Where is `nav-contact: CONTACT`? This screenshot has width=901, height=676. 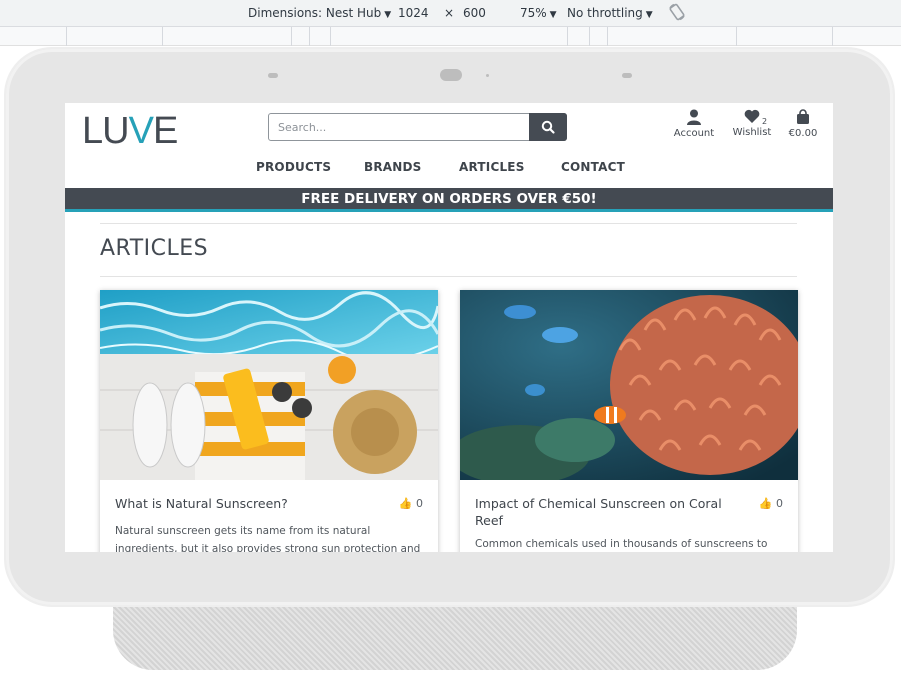
nav-contact: CONTACT is located at coordinates (593, 167).